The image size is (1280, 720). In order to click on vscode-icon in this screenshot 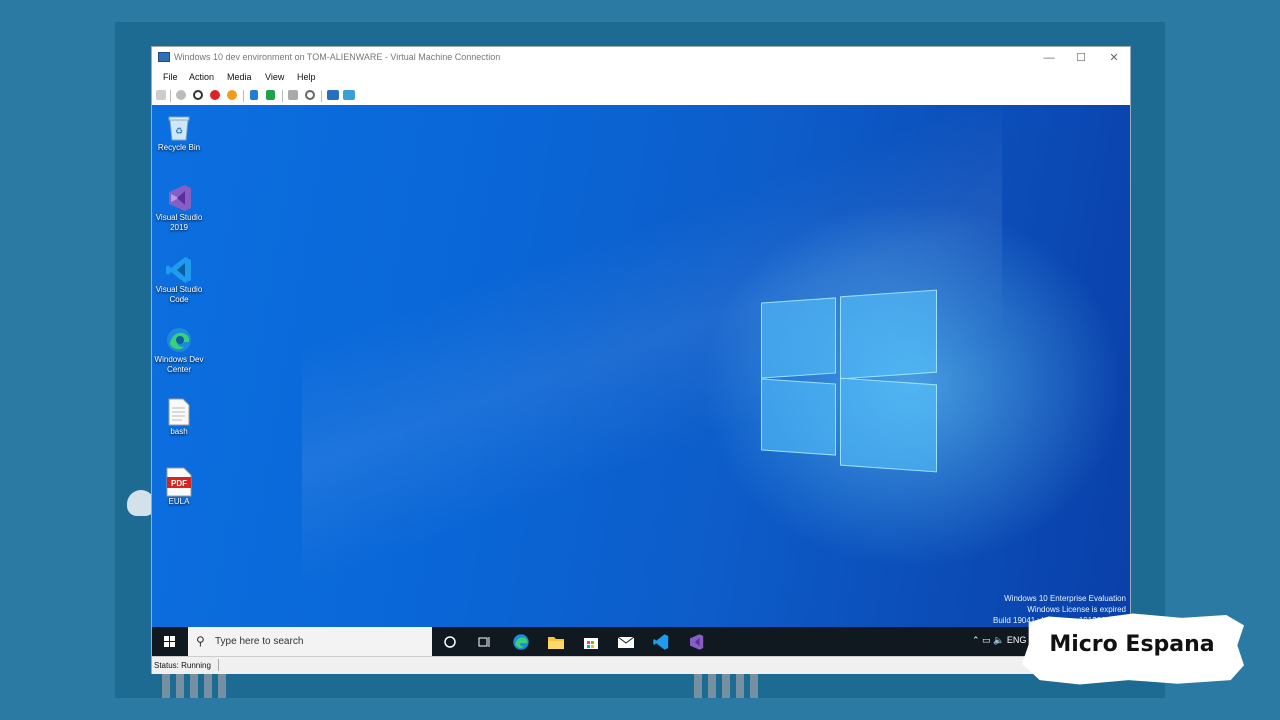, I will do `click(179, 270)`.